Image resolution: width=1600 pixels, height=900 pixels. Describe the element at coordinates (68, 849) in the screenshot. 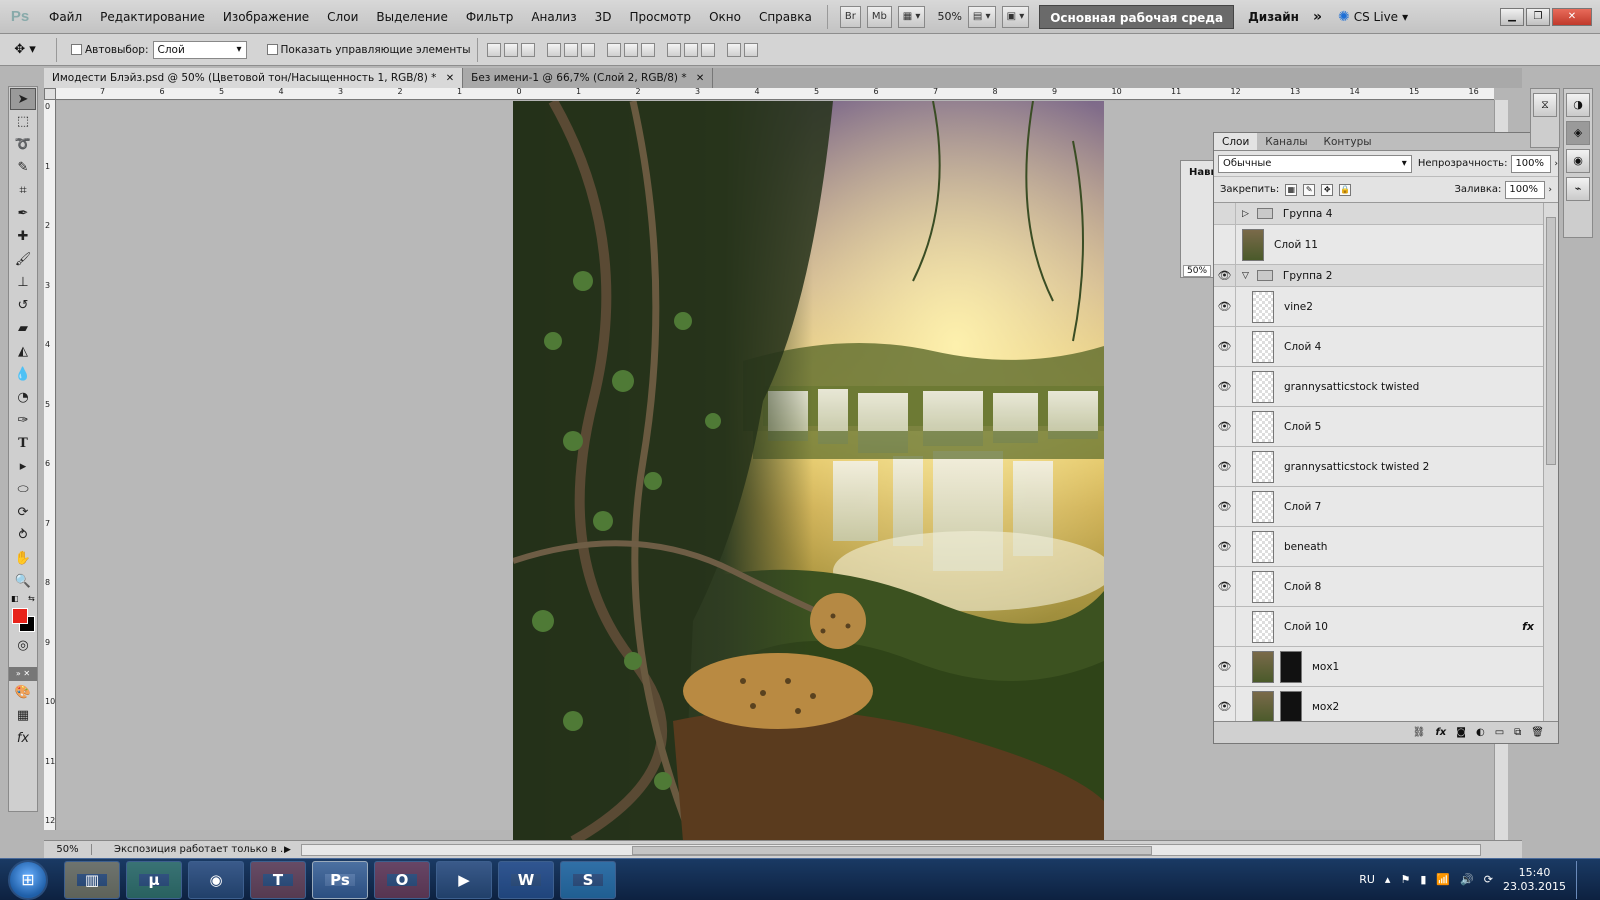

I see `status-zoom-field: 50%` at that location.